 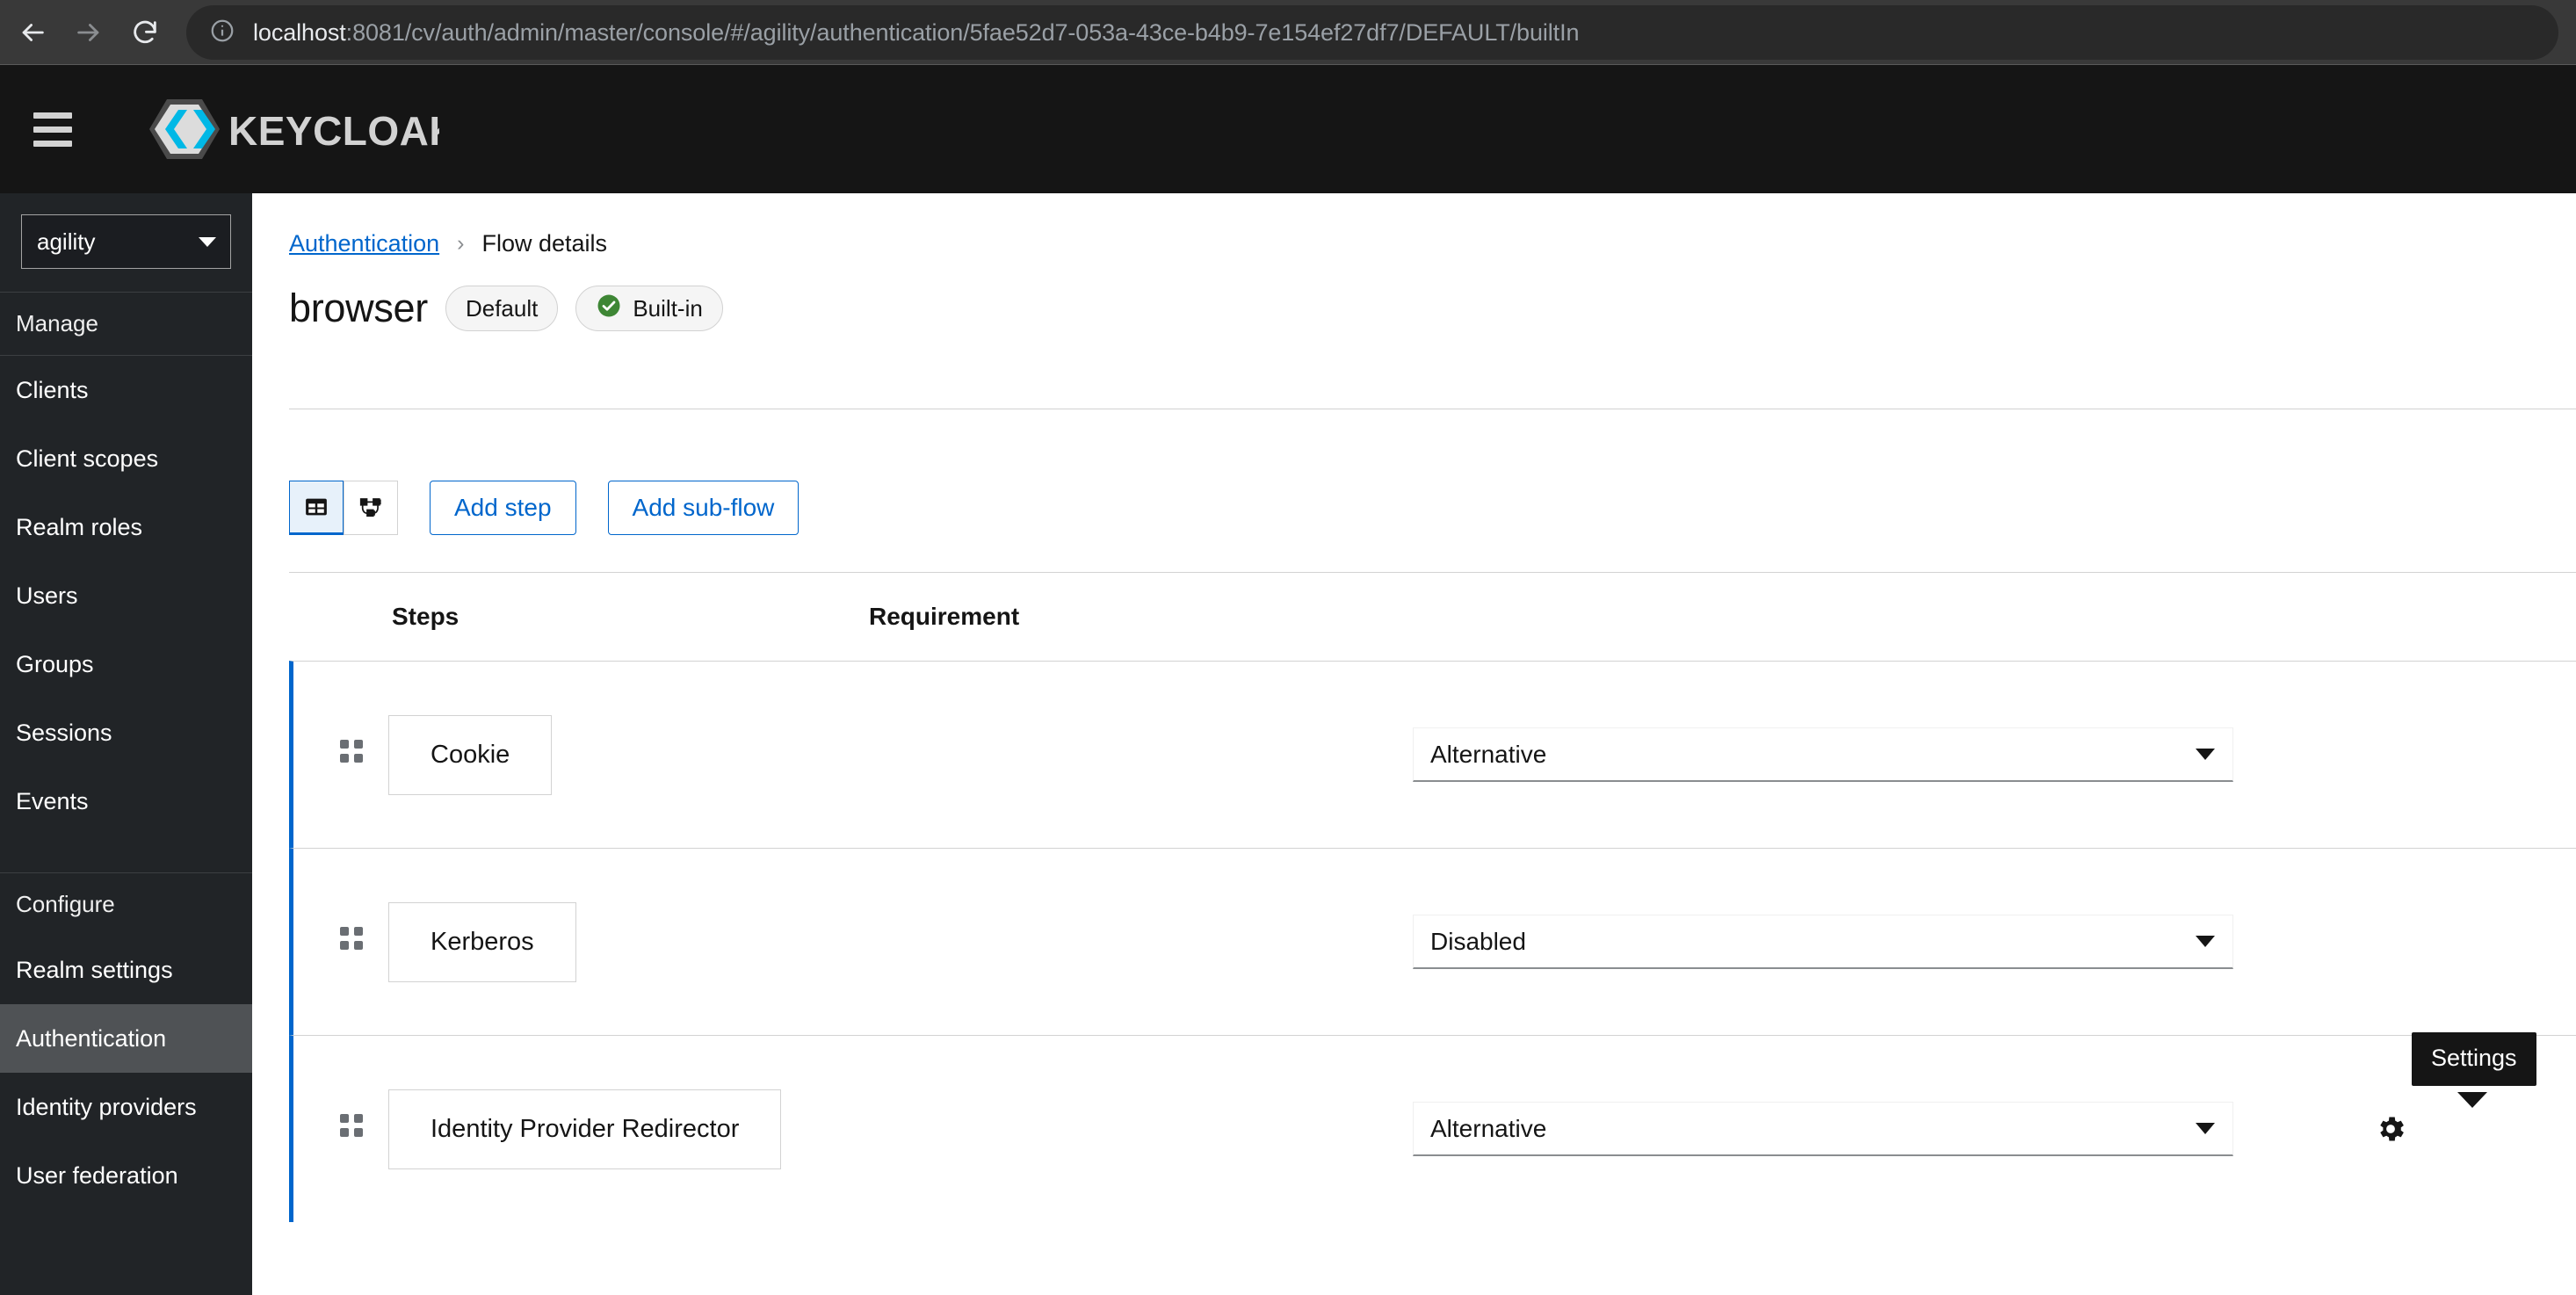 I want to click on step-name-box: Cookie, so click(x=470, y=755).